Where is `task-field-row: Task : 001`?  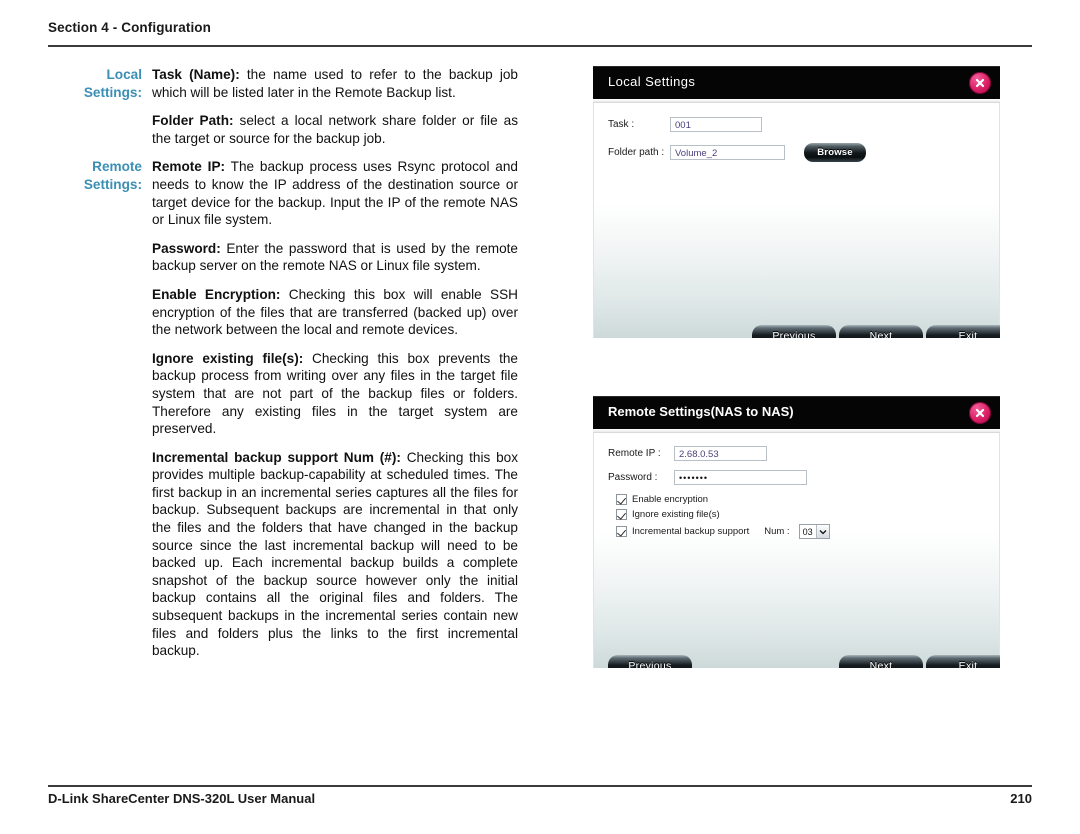
task-field-row: Task : 001 is located at coordinates (685, 124).